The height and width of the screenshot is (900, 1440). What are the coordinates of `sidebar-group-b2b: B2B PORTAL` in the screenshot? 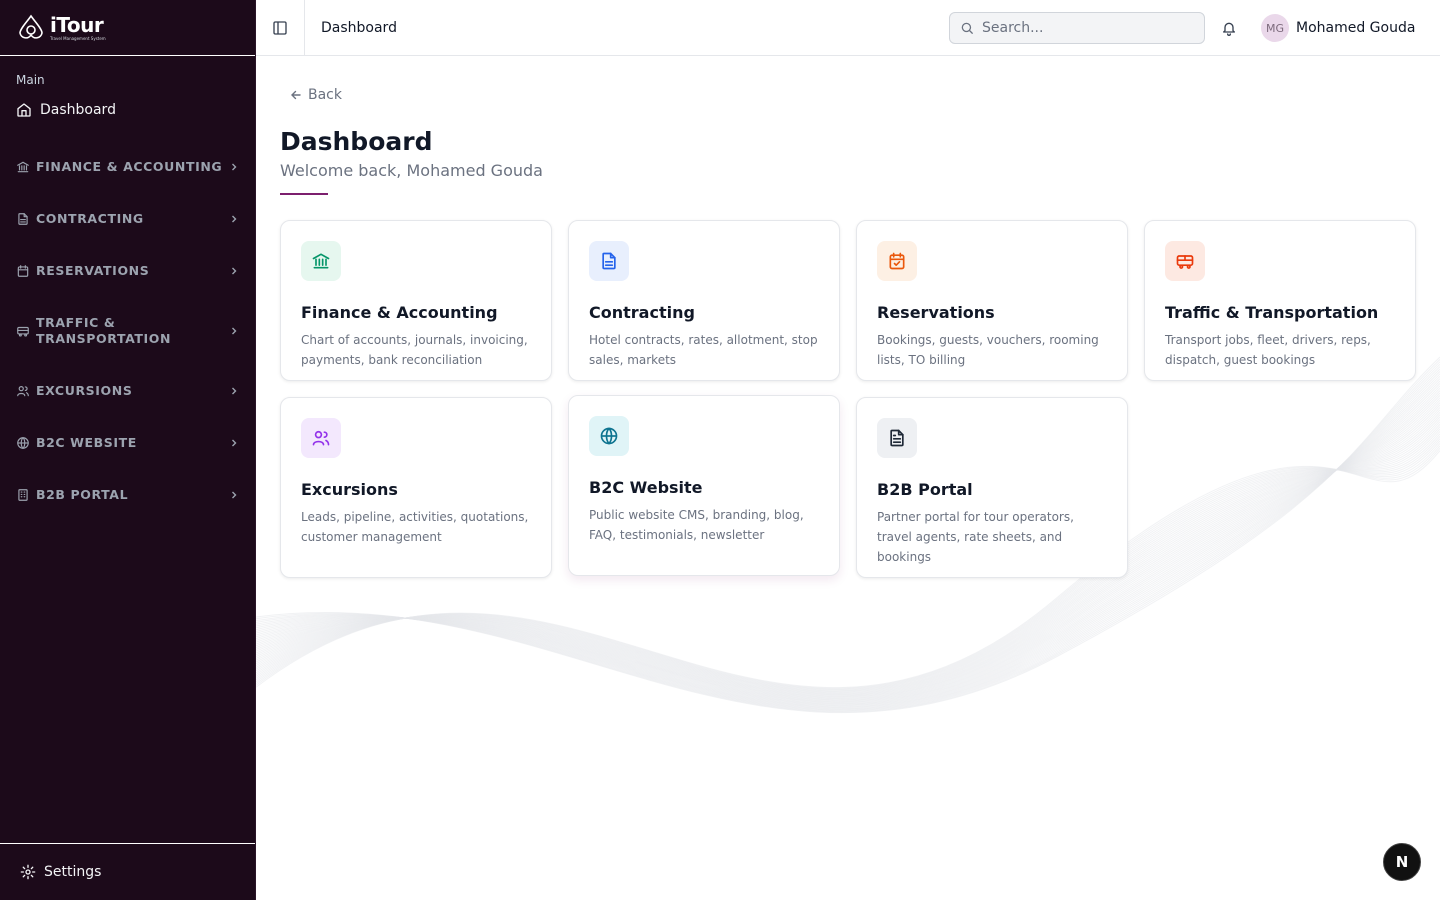 It's located at (127, 495).